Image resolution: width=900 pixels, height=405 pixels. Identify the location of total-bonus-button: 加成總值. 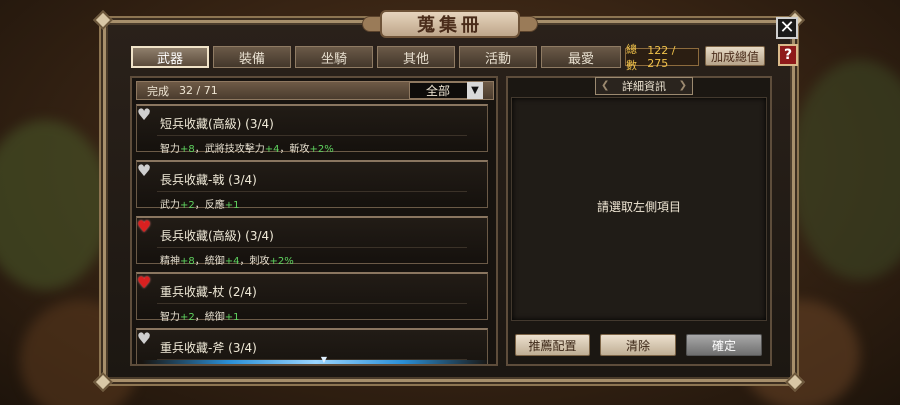
(735, 56).